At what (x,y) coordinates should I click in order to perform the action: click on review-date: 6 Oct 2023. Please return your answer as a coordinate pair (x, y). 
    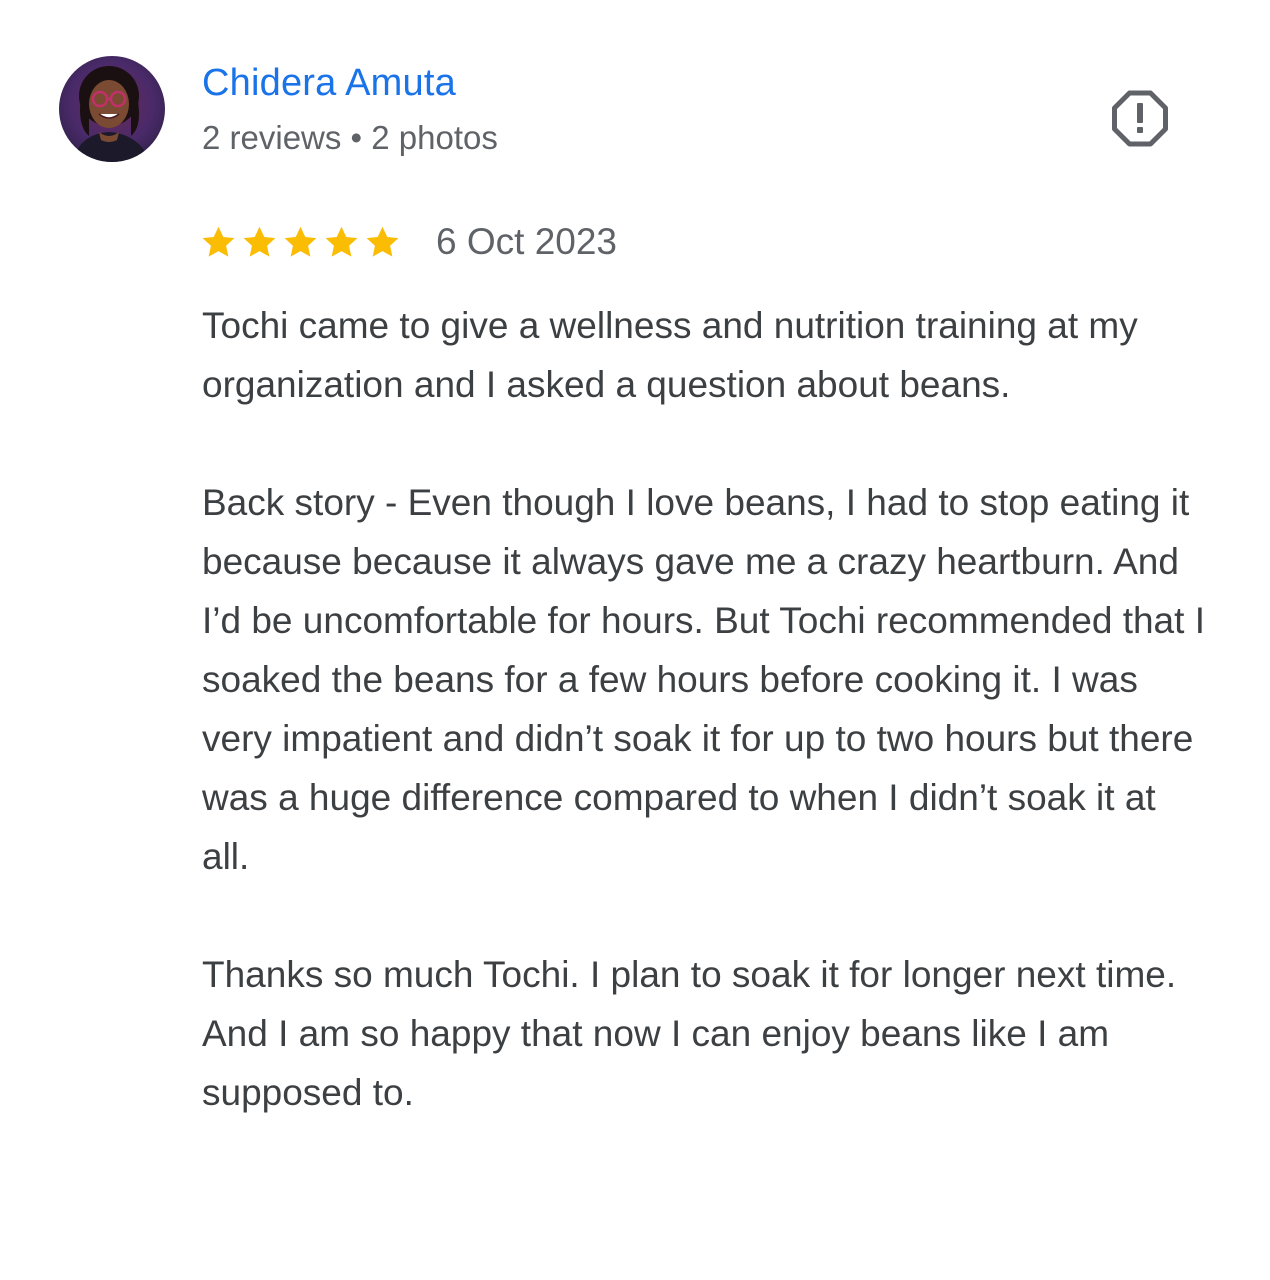
    Looking at the image, I should click on (527, 241).